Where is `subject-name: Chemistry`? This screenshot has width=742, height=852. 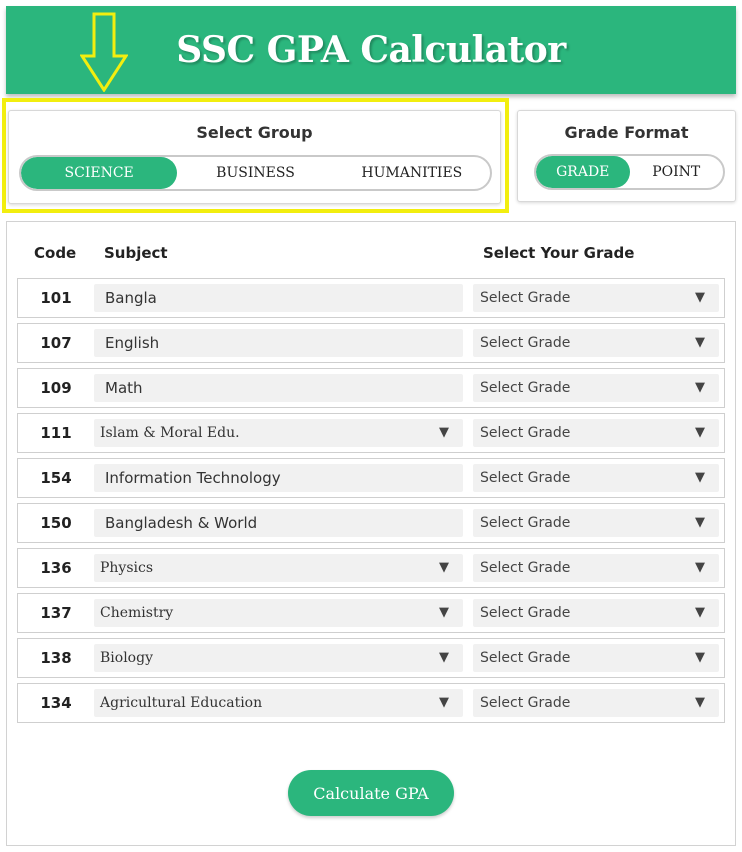 subject-name: Chemistry is located at coordinates (137, 613).